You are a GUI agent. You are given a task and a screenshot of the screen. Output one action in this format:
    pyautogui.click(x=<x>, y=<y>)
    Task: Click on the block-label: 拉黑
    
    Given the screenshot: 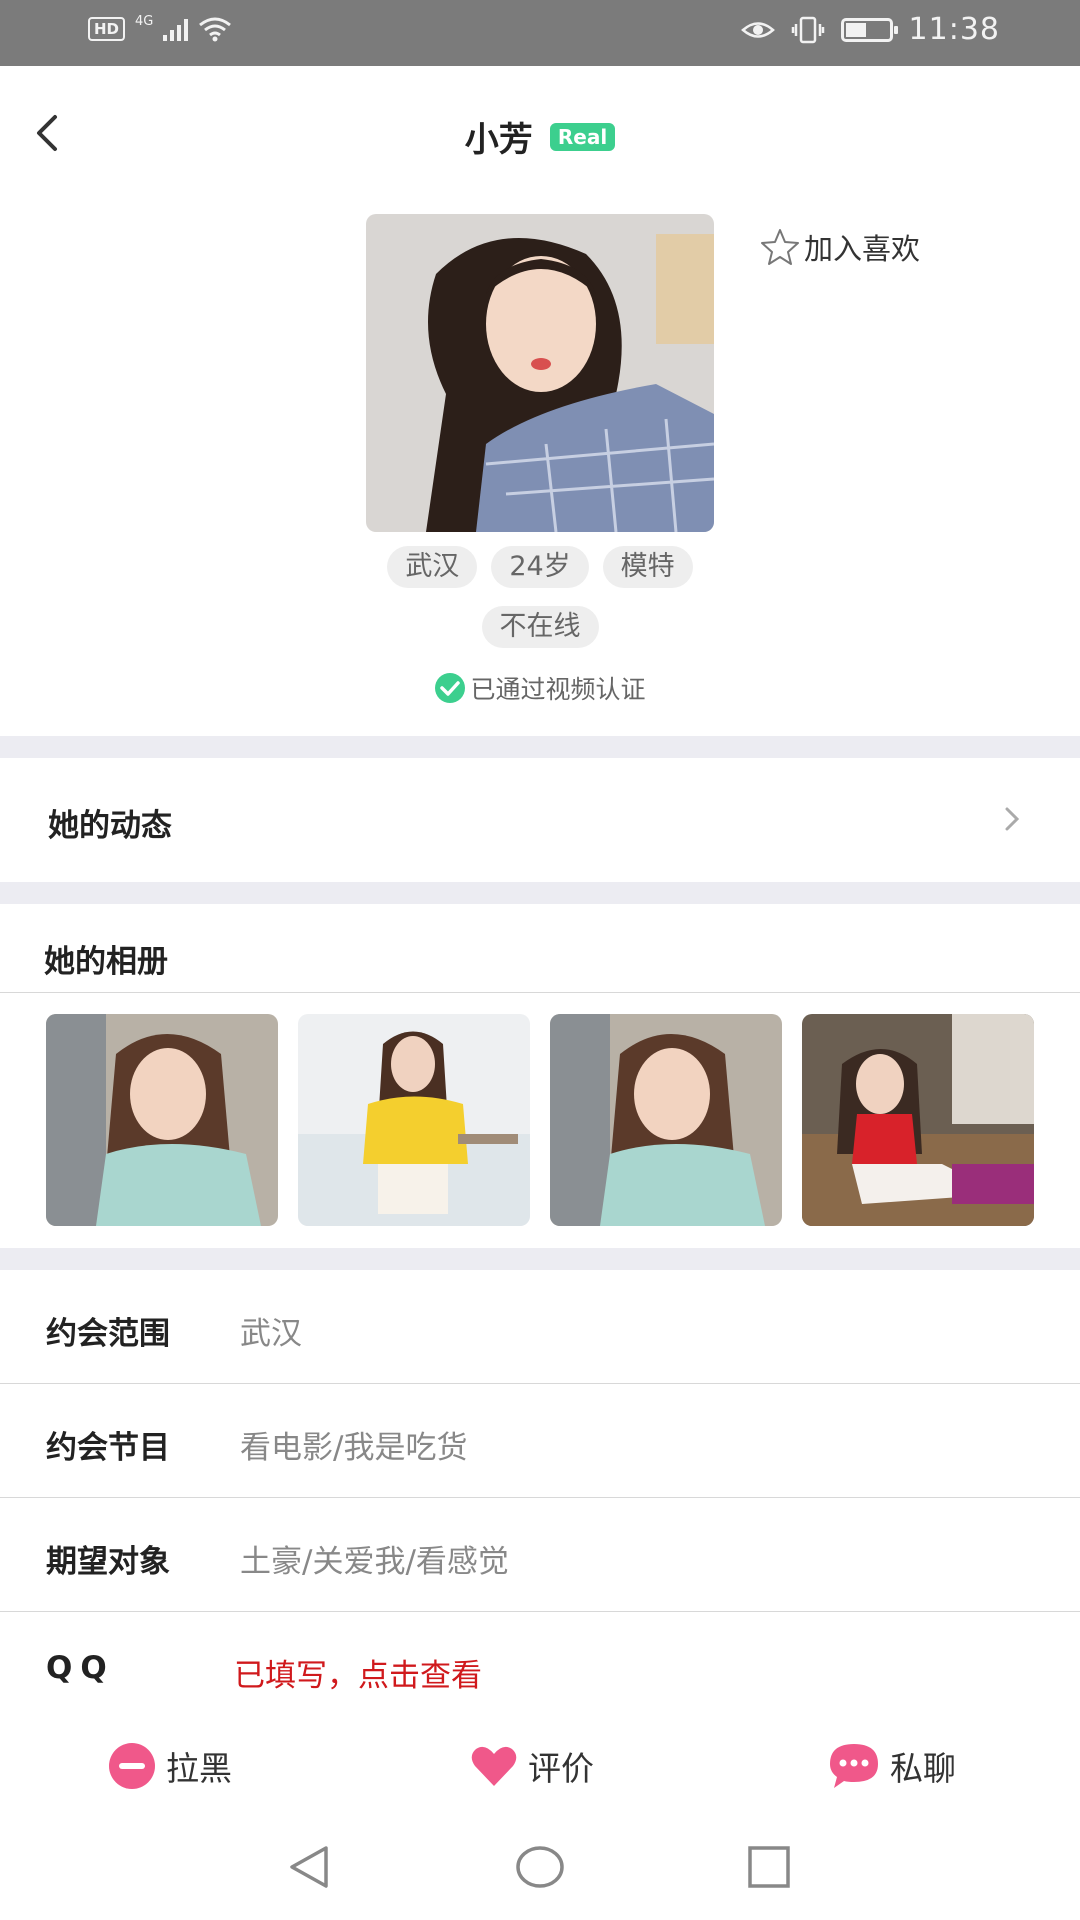 What is the action you would take?
    pyautogui.click(x=199, y=1768)
    